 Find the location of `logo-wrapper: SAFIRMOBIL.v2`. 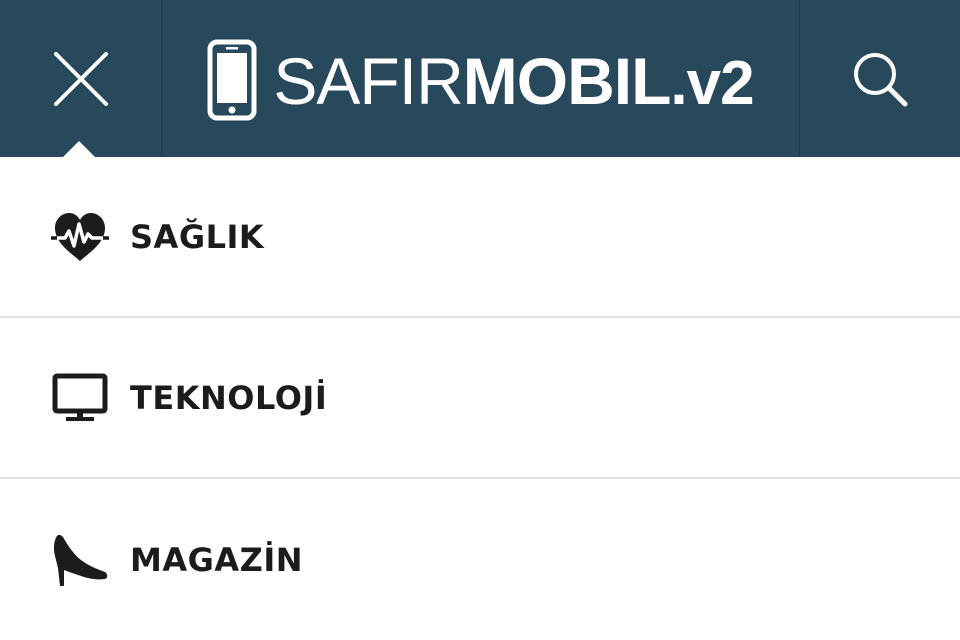

logo-wrapper: SAFIRMOBIL.v2 is located at coordinates (481, 79).